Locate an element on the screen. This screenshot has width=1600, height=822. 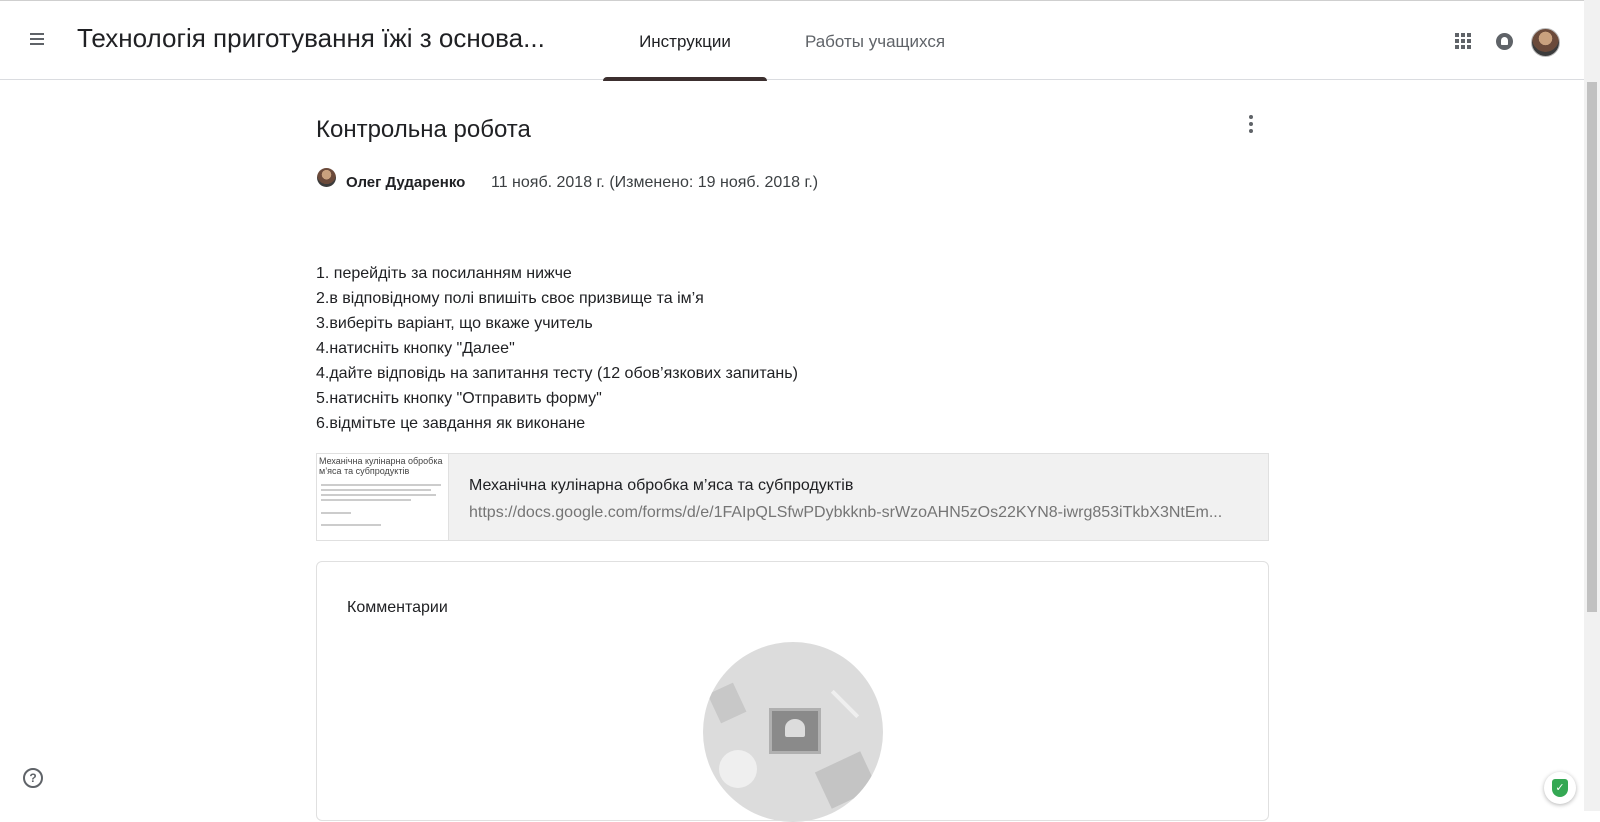
illustration-pen is located at coordinates (845, 704).